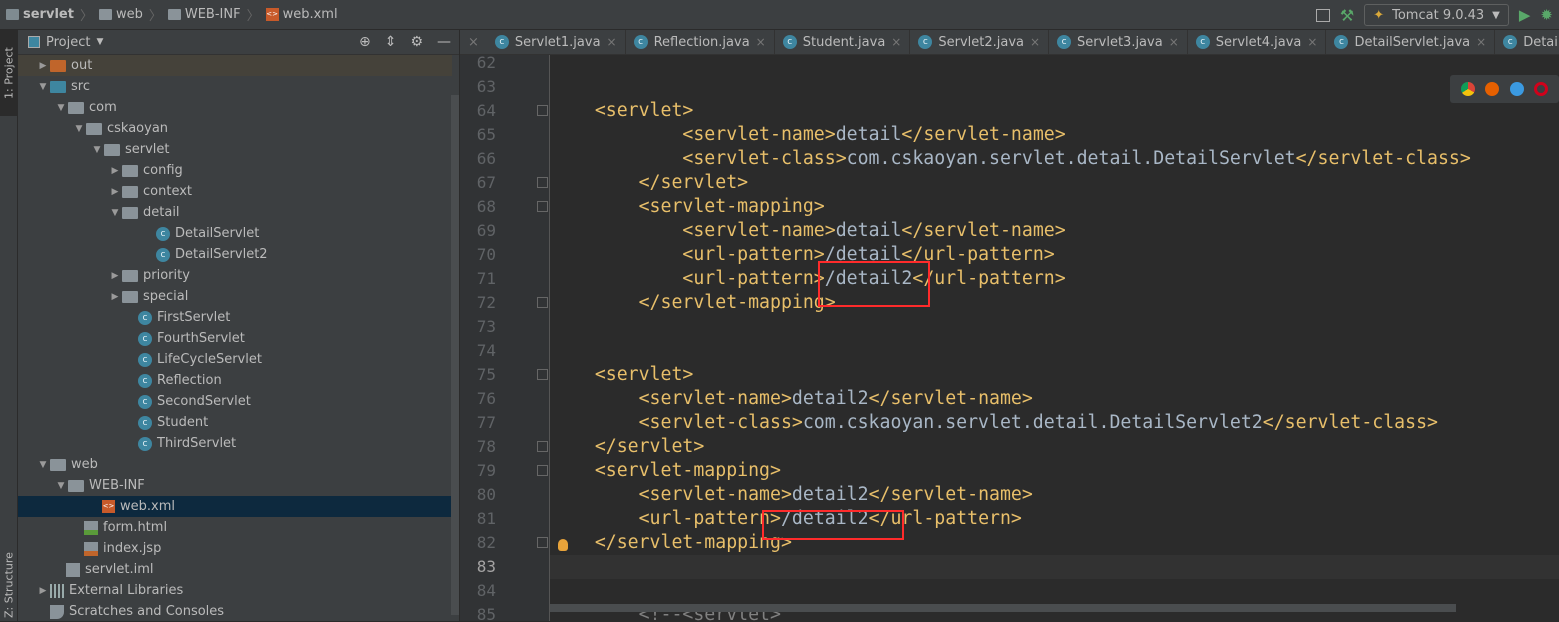 This screenshot has height=622, width=1559. I want to click on tree-item: ▶ priority, so click(235, 275).